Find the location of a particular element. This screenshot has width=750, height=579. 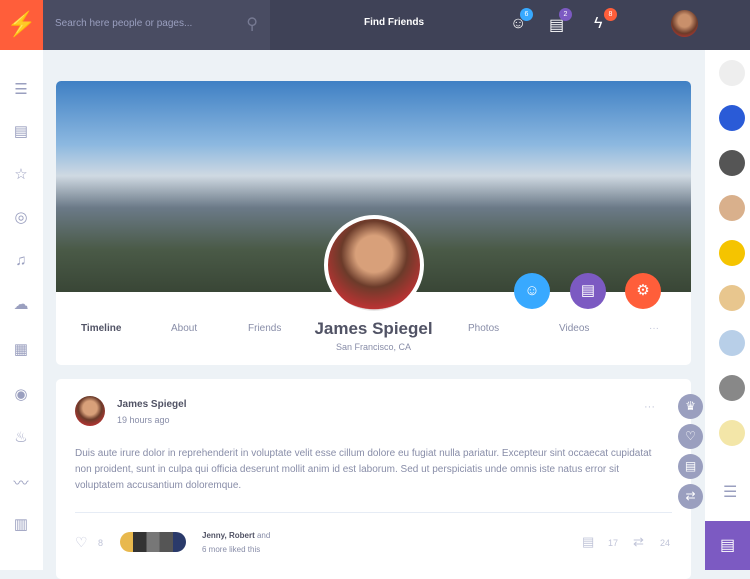

liked-names: Jenny, Robert is located at coordinates (228, 535).